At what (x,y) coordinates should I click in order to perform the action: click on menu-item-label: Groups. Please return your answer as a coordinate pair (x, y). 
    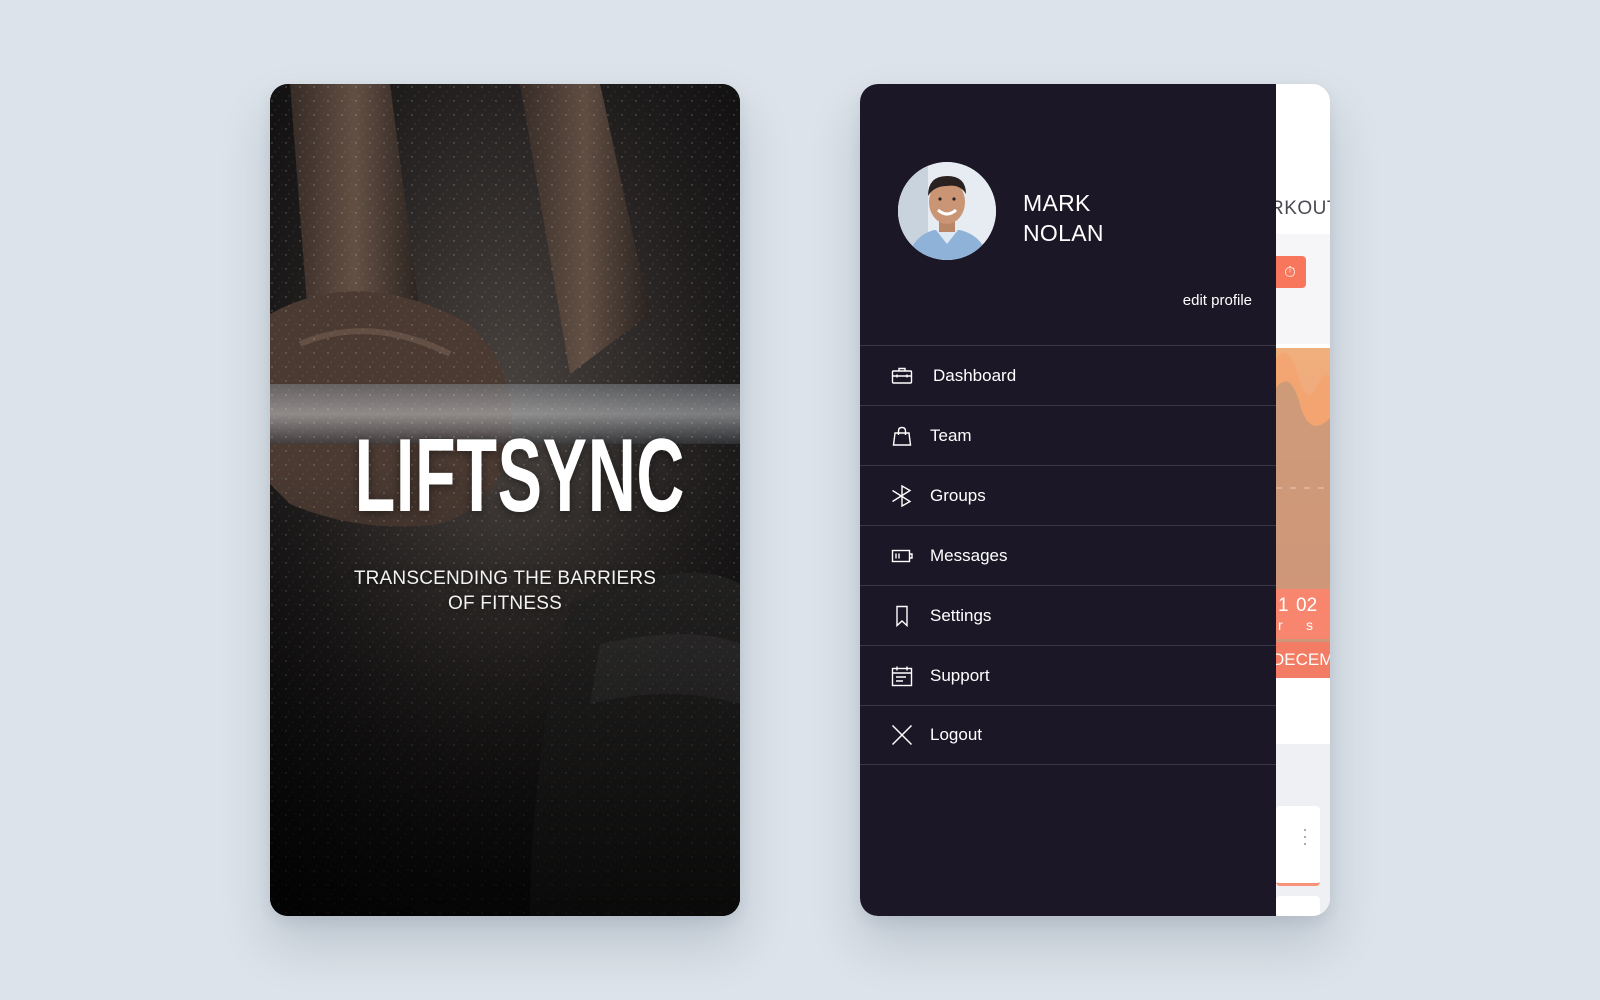
    Looking at the image, I should click on (958, 495).